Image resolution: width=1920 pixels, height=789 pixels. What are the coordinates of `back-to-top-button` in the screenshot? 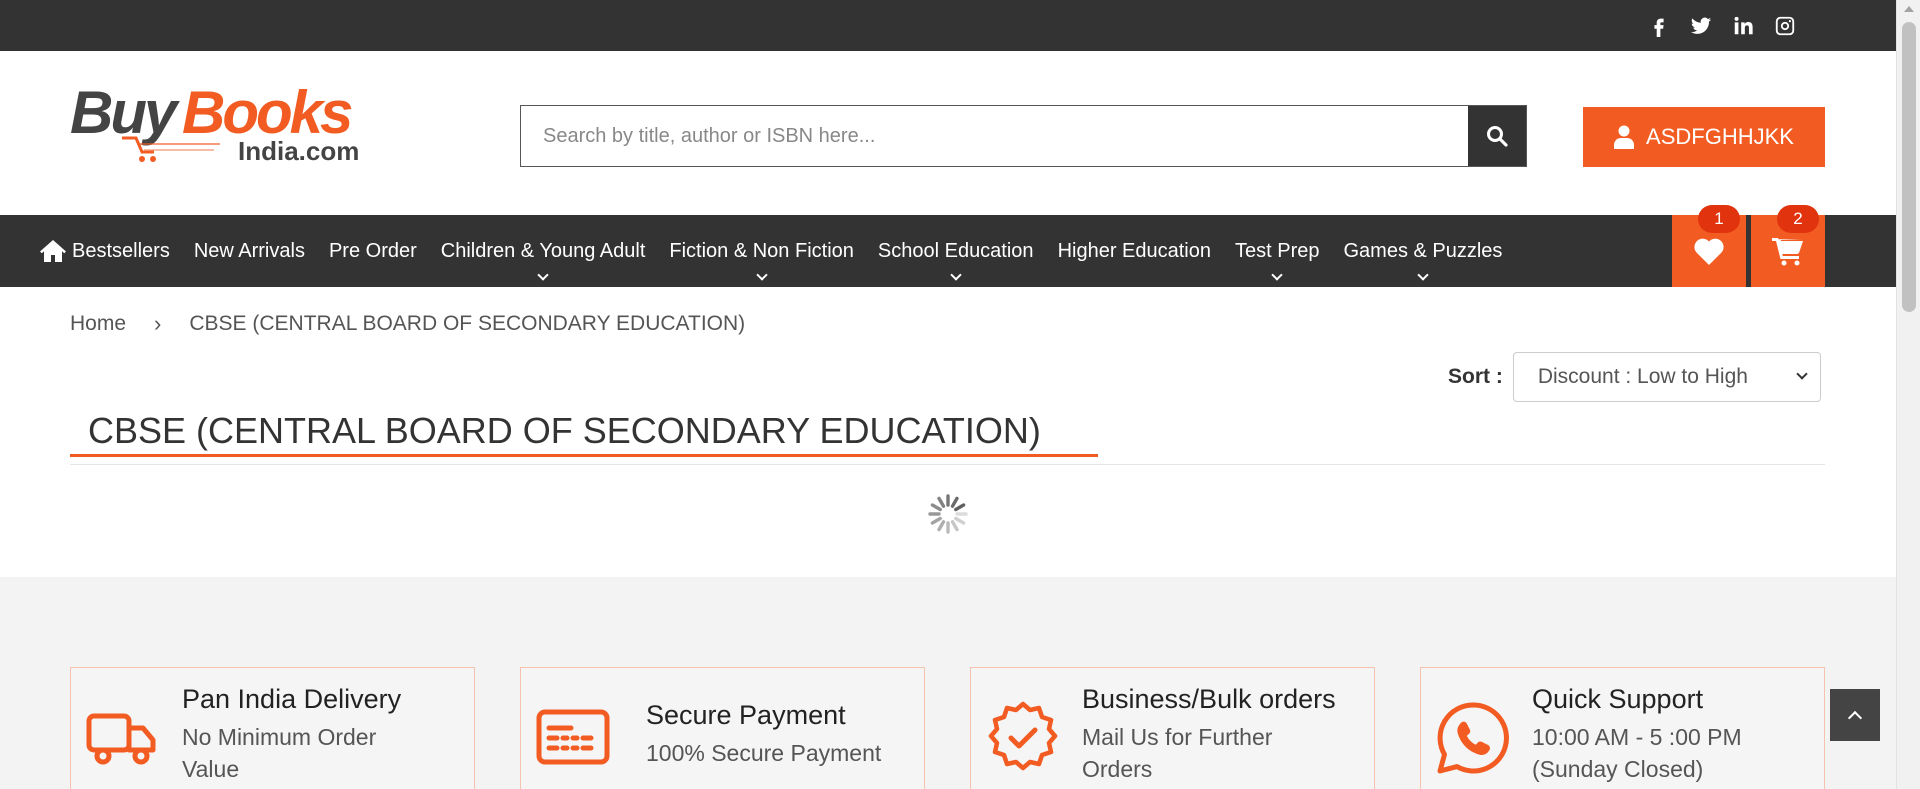 It's located at (1855, 715).